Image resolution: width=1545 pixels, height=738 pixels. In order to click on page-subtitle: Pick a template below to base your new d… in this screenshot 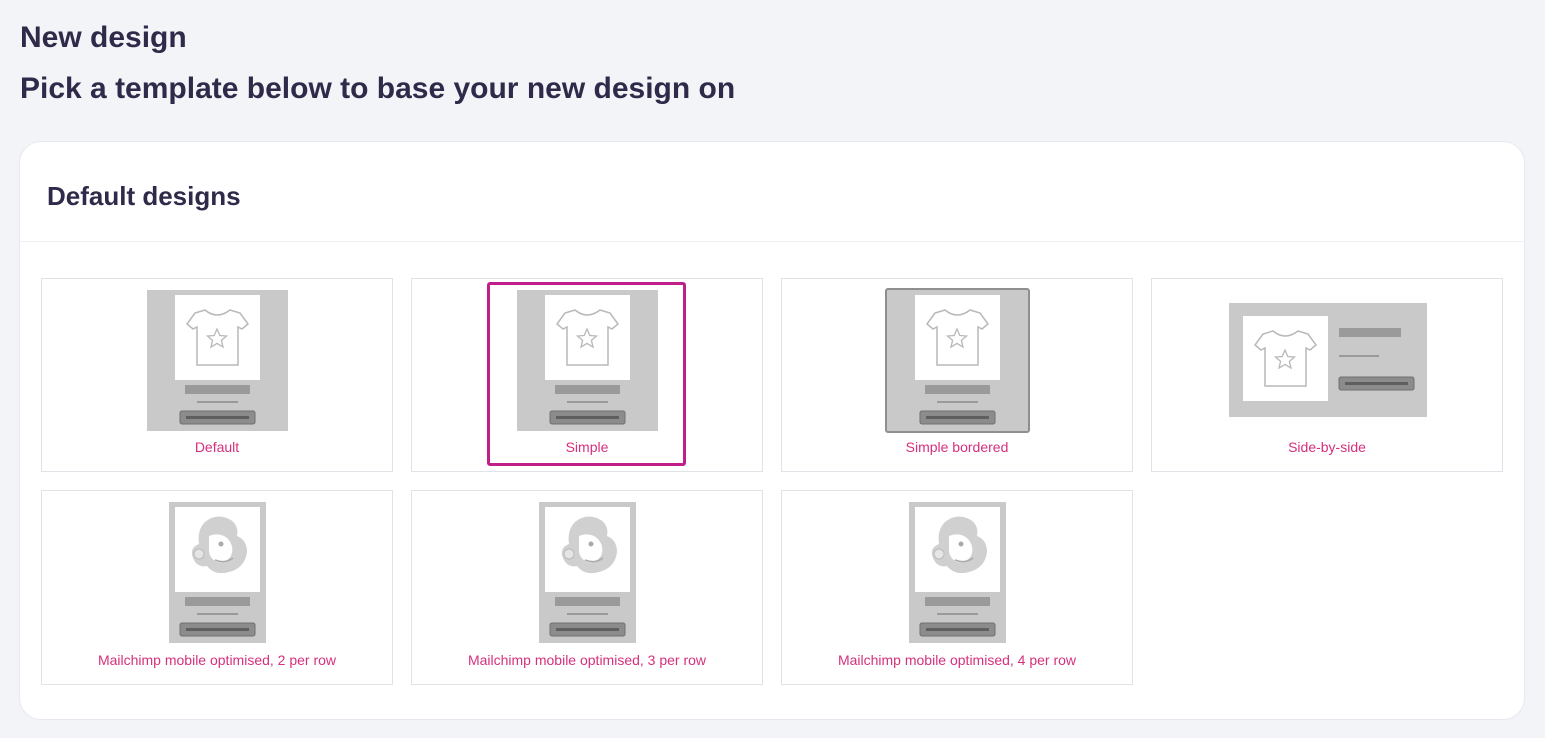, I will do `click(378, 88)`.